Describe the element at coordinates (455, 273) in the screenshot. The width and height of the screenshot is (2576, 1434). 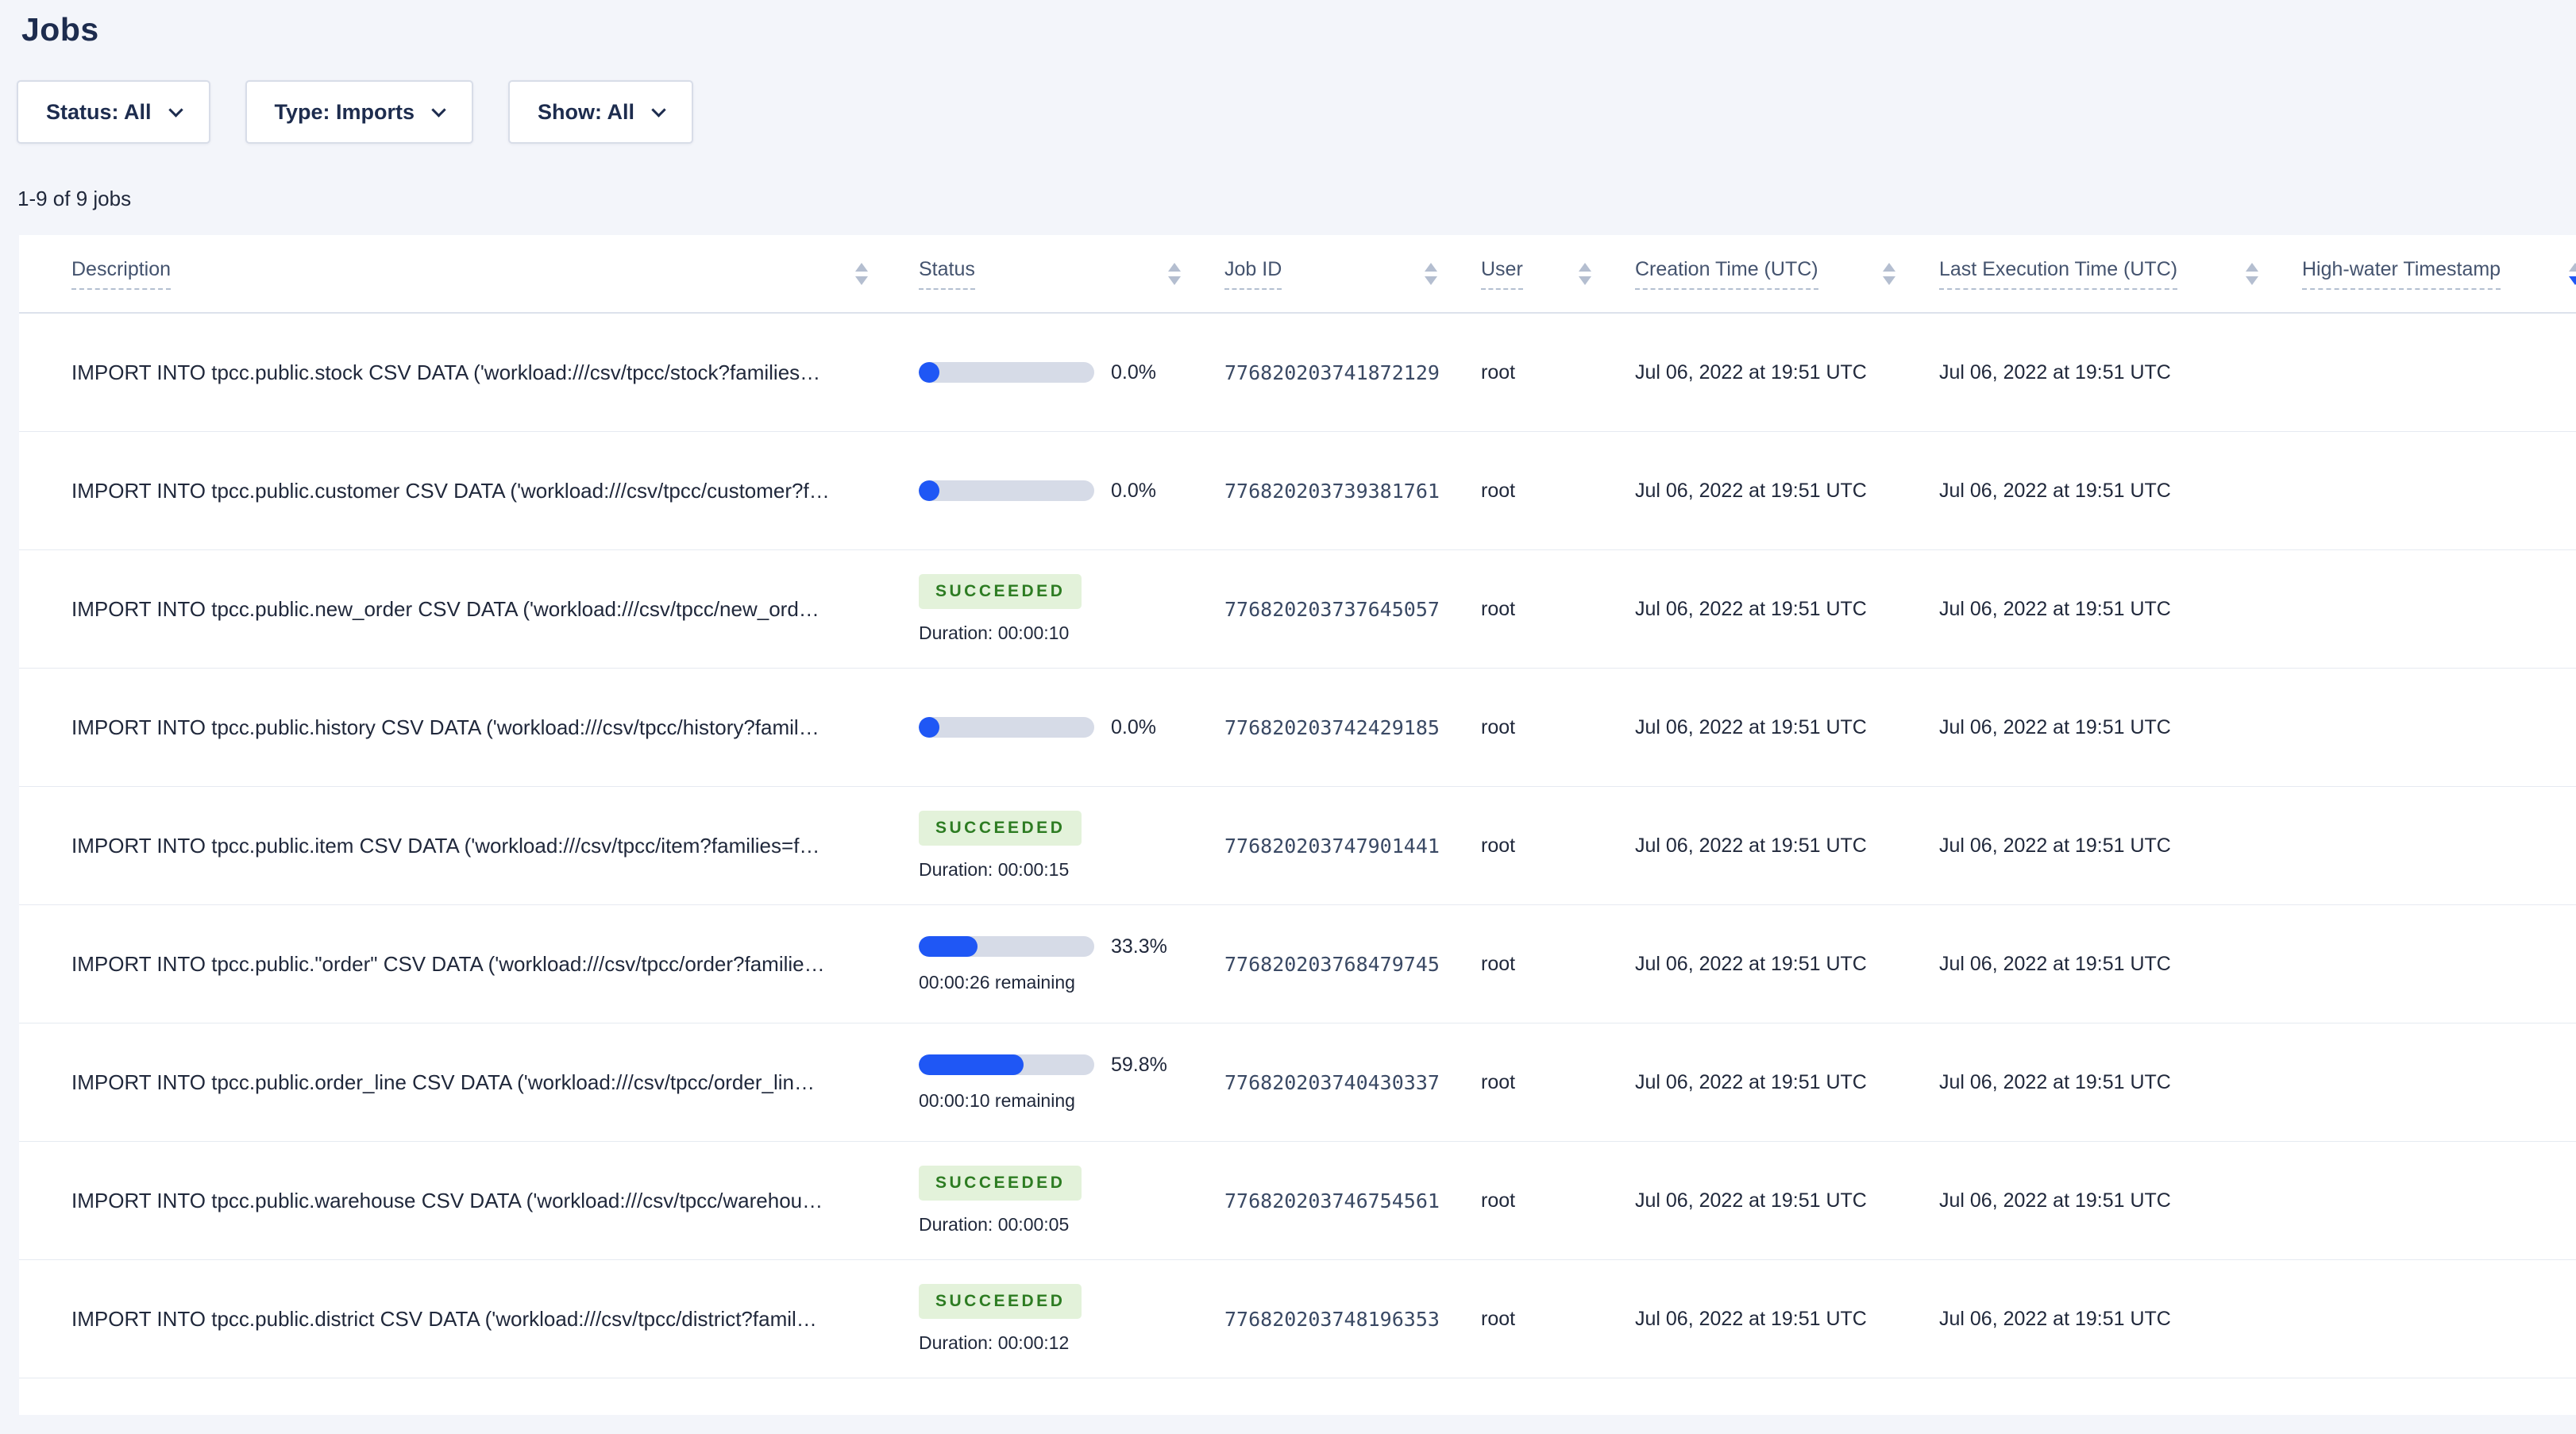
I see `column-header-description: Description` at that location.